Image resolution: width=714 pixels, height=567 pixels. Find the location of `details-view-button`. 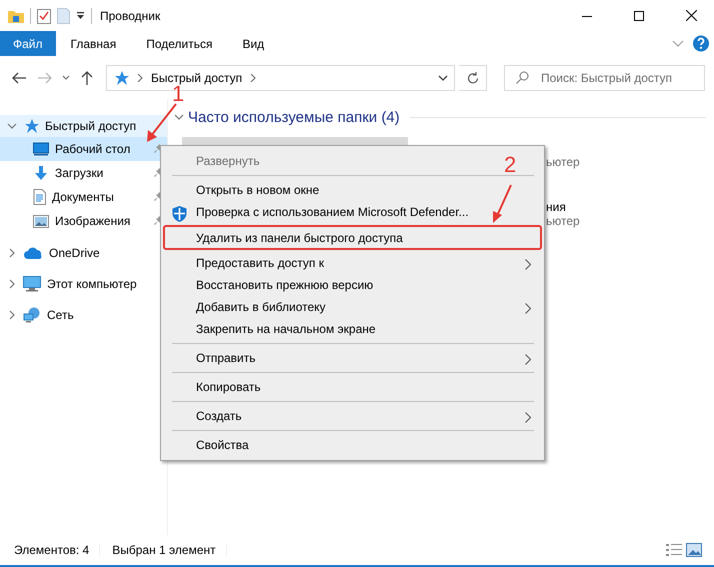

details-view-button is located at coordinates (674, 550).